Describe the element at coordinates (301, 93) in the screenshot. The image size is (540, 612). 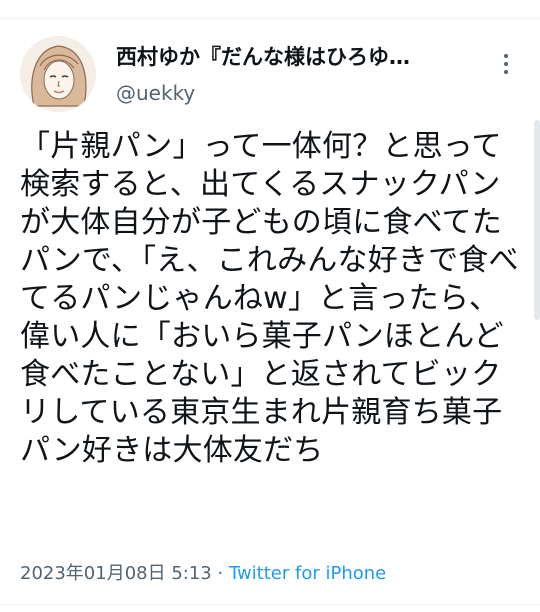
I see `username: @uekky` at that location.